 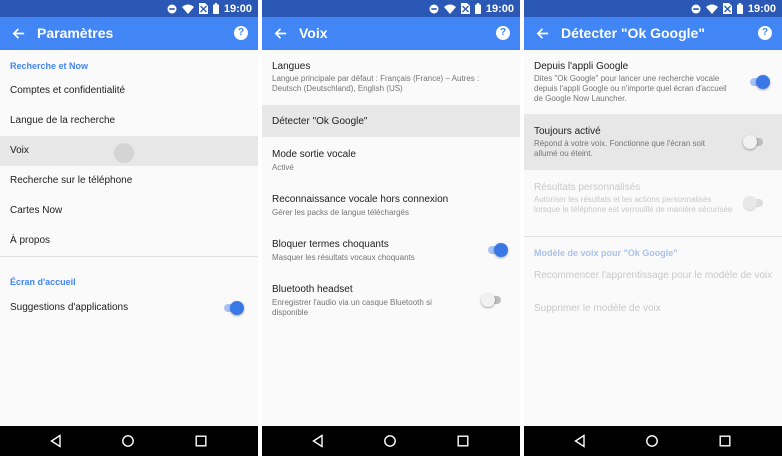 I want to click on touch-ripple, so click(x=124, y=153).